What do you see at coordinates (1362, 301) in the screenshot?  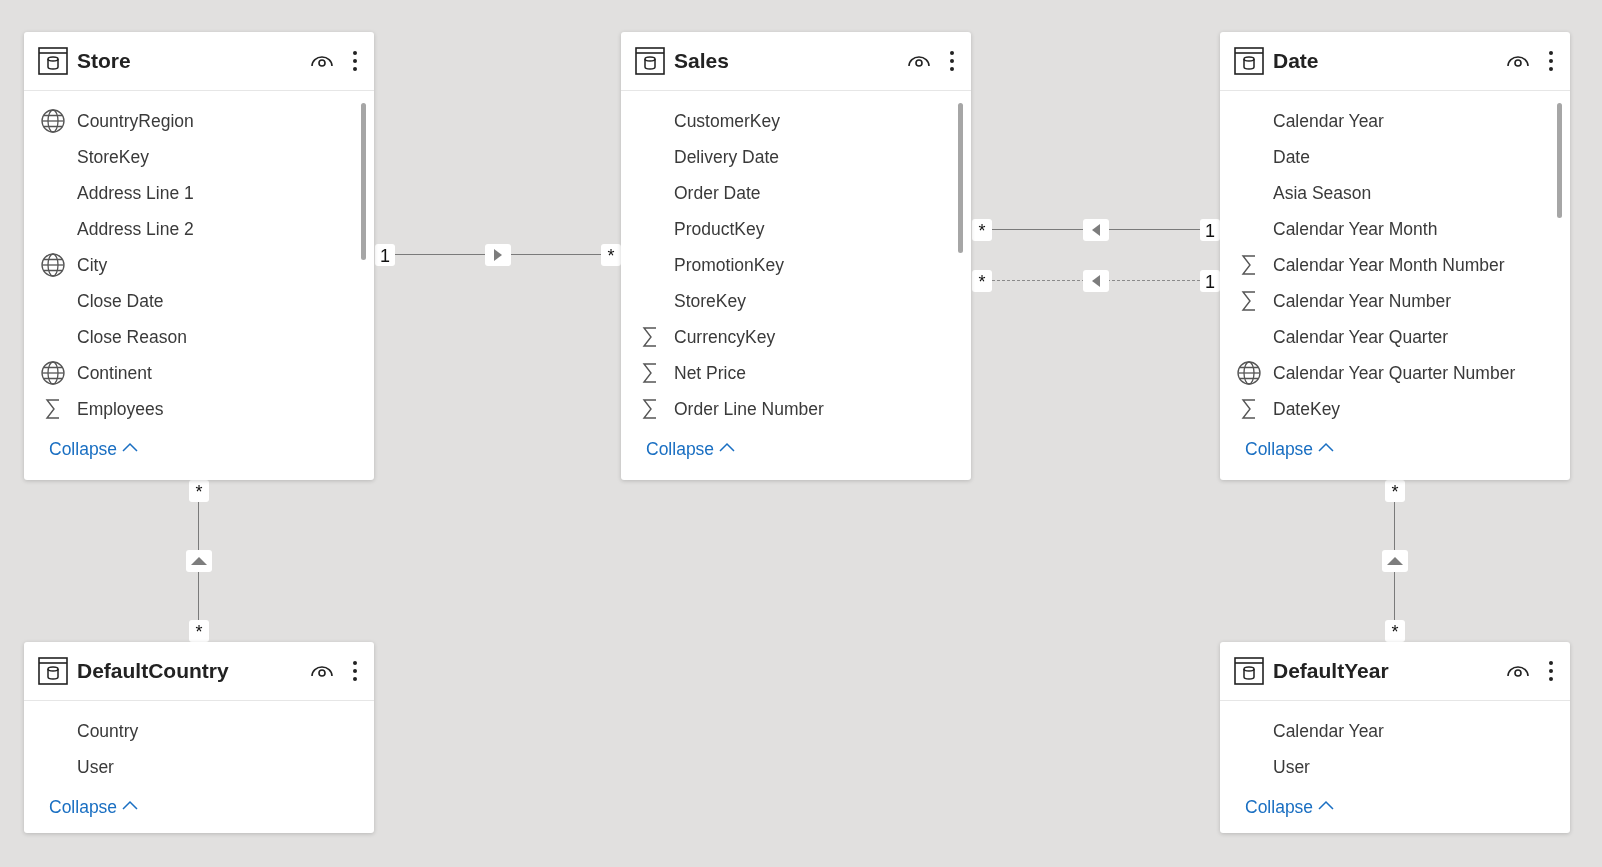 I see `field-name: Calendar Year Number` at bounding box center [1362, 301].